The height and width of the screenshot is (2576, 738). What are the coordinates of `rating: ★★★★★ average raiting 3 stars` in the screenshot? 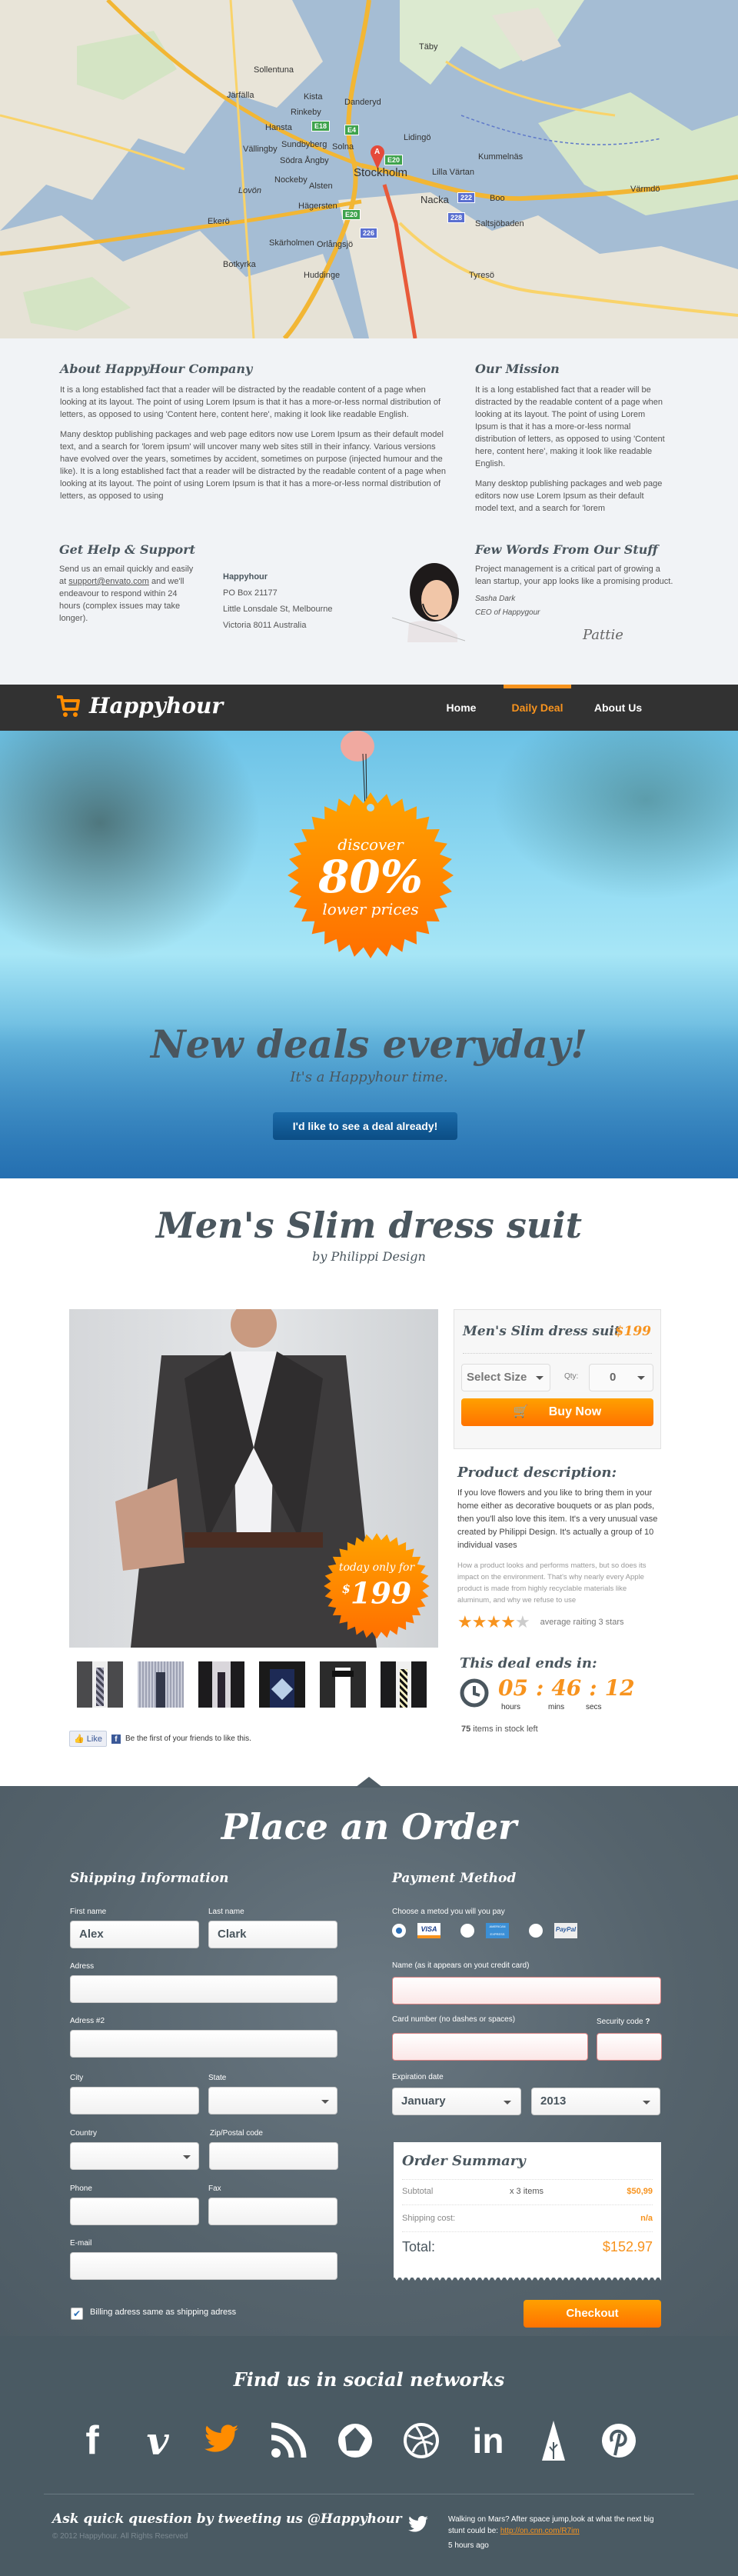 It's located at (558, 1622).